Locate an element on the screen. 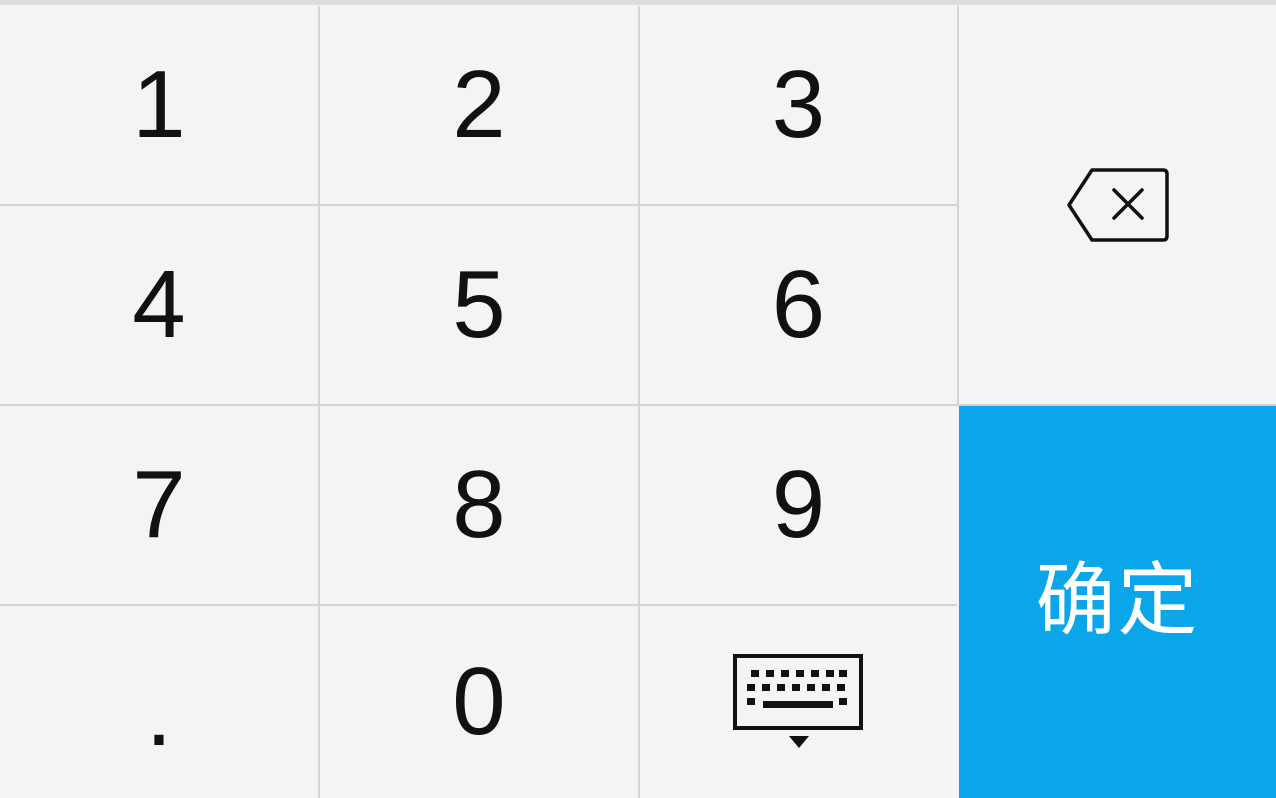 Image resolution: width=1276 pixels, height=798 pixels. key-1-label: 1 is located at coordinates (159, 104).